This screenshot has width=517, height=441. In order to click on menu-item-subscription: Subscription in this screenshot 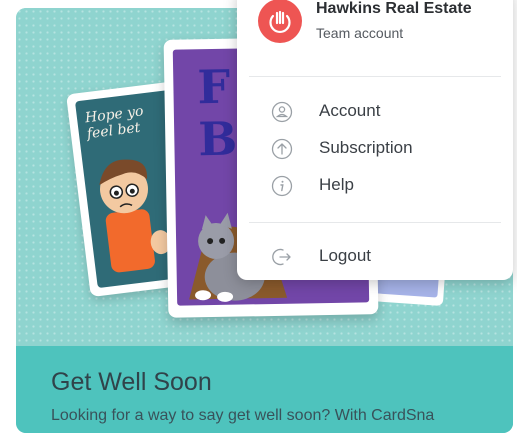, I will do `click(375, 149)`.